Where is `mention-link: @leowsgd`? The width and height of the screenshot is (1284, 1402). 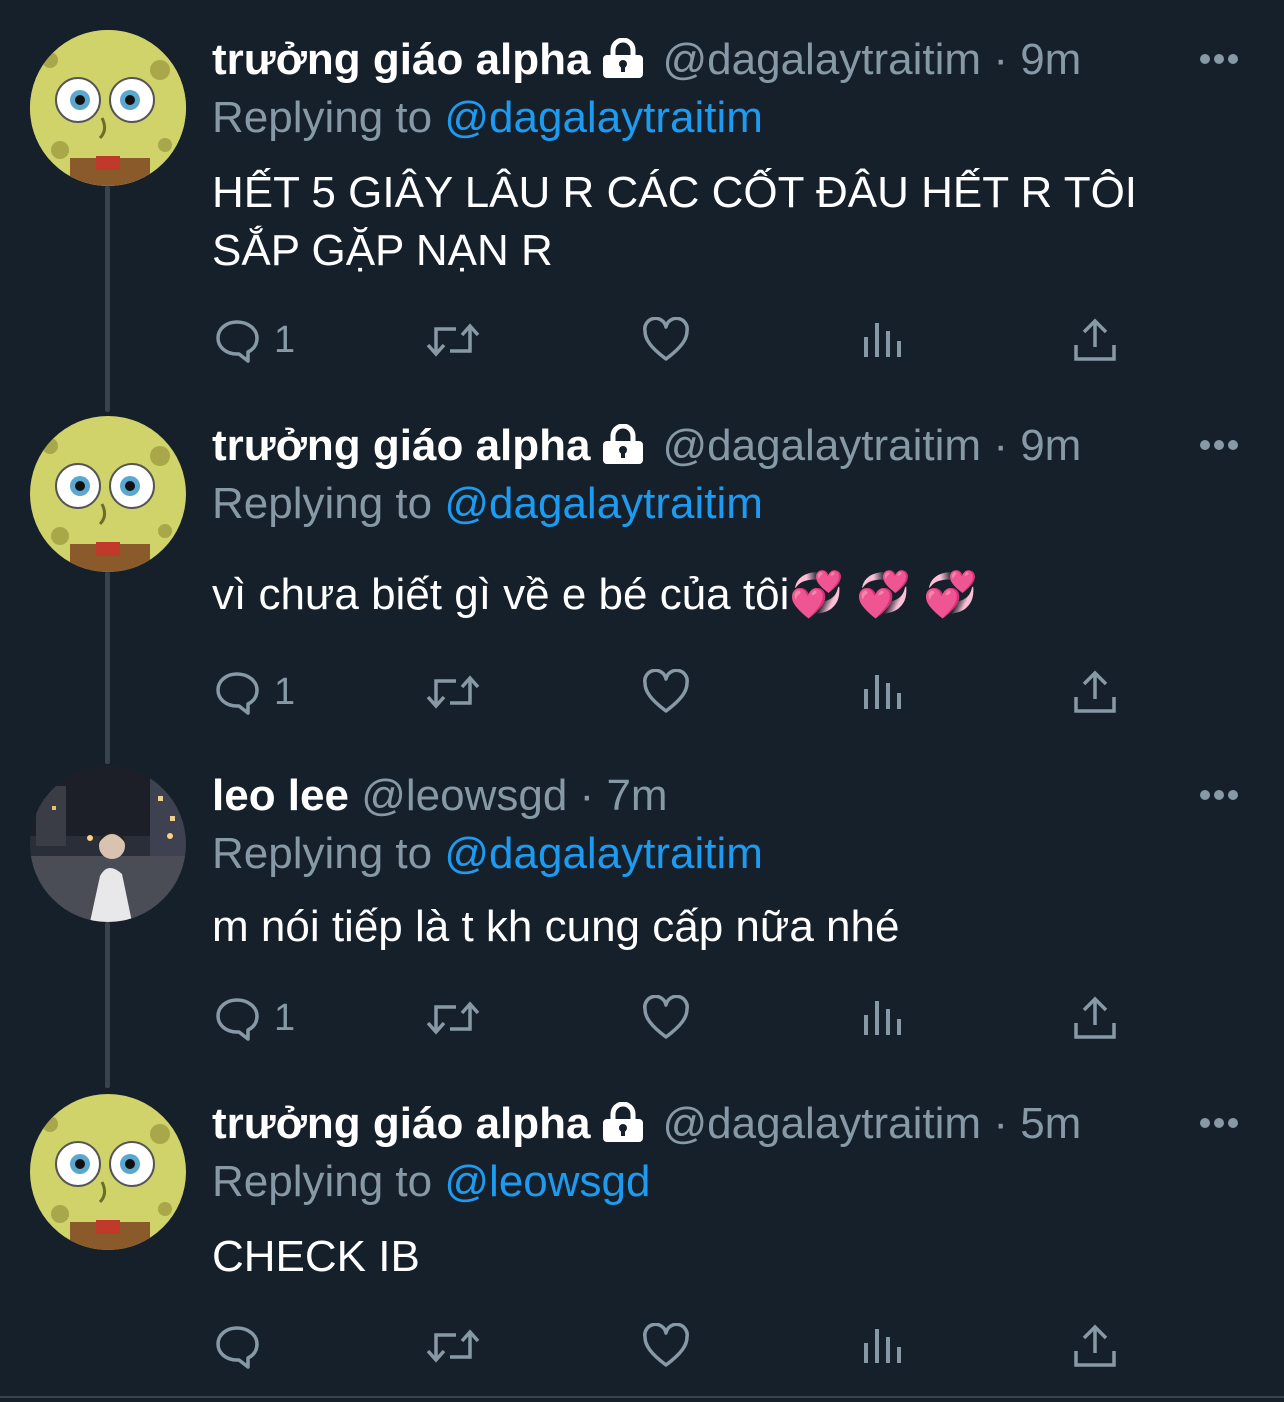 mention-link: @leowsgd is located at coordinates (547, 1181).